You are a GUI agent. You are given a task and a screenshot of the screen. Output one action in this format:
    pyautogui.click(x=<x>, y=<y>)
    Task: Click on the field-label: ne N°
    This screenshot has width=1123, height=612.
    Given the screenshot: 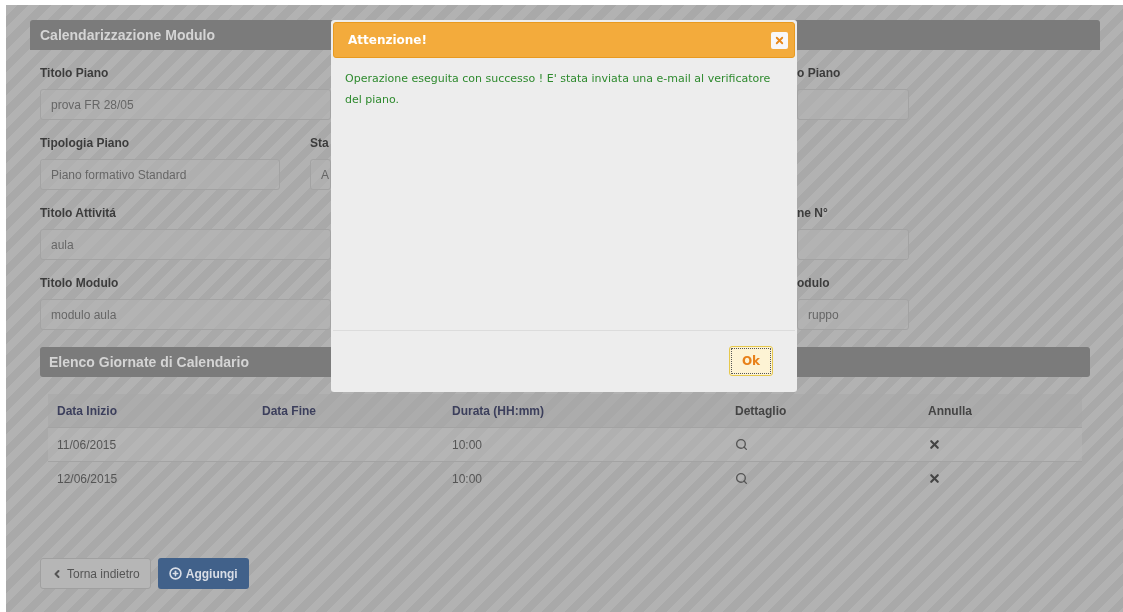 What is the action you would take?
    pyautogui.click(x=813, y=213)
    